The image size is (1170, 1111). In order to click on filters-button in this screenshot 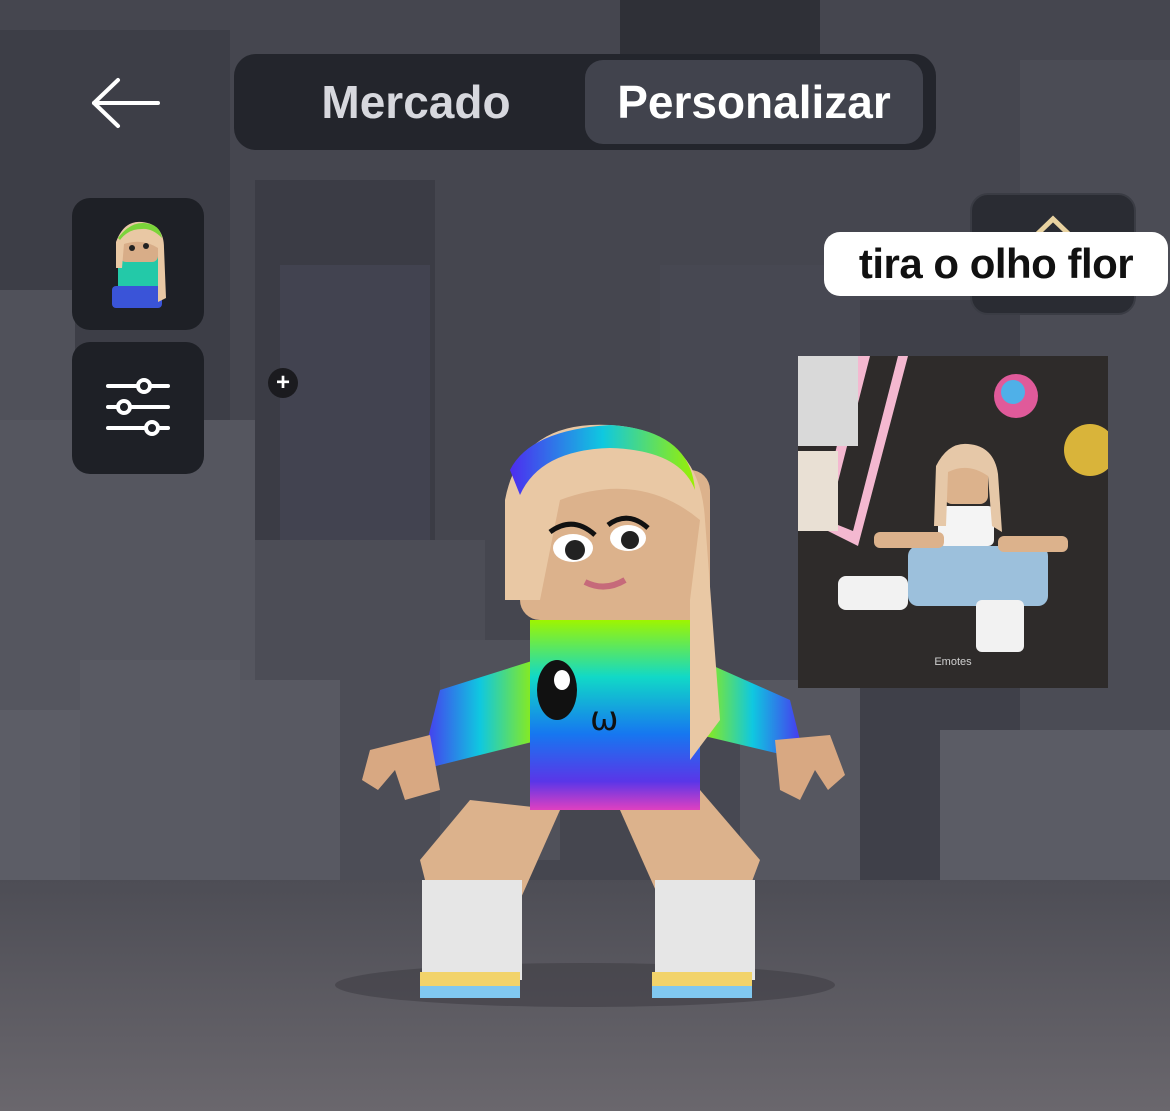, I will do `click(138, 408)`.